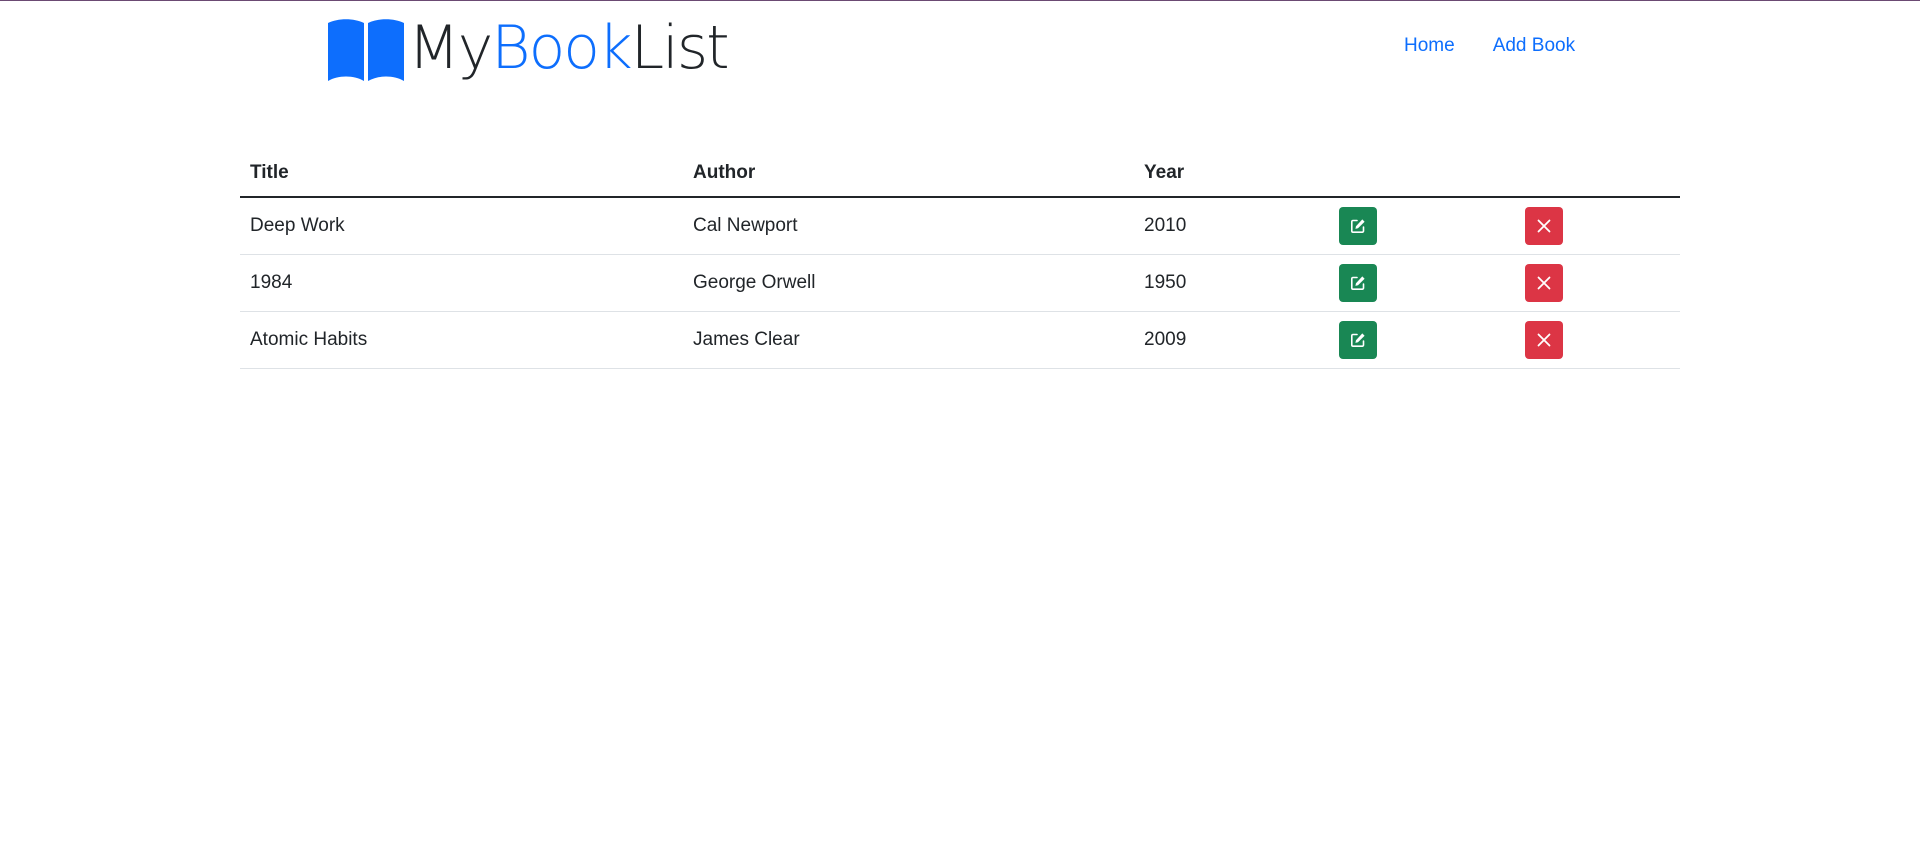 This screenshot has height=865, width=1920. What do you see at coordinates (1231, 340) in the screenshot?
I see `book-year: 2009` at bounding box center [1231, 340].